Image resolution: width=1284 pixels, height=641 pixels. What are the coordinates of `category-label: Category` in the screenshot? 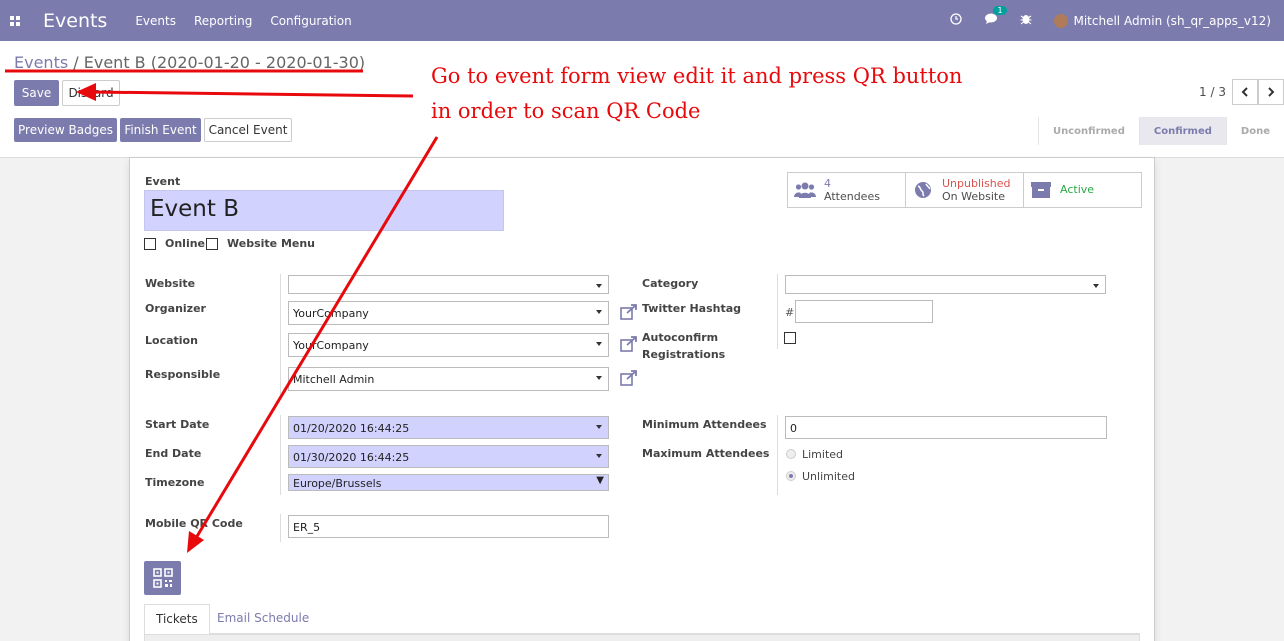 It's located at (670, 283).